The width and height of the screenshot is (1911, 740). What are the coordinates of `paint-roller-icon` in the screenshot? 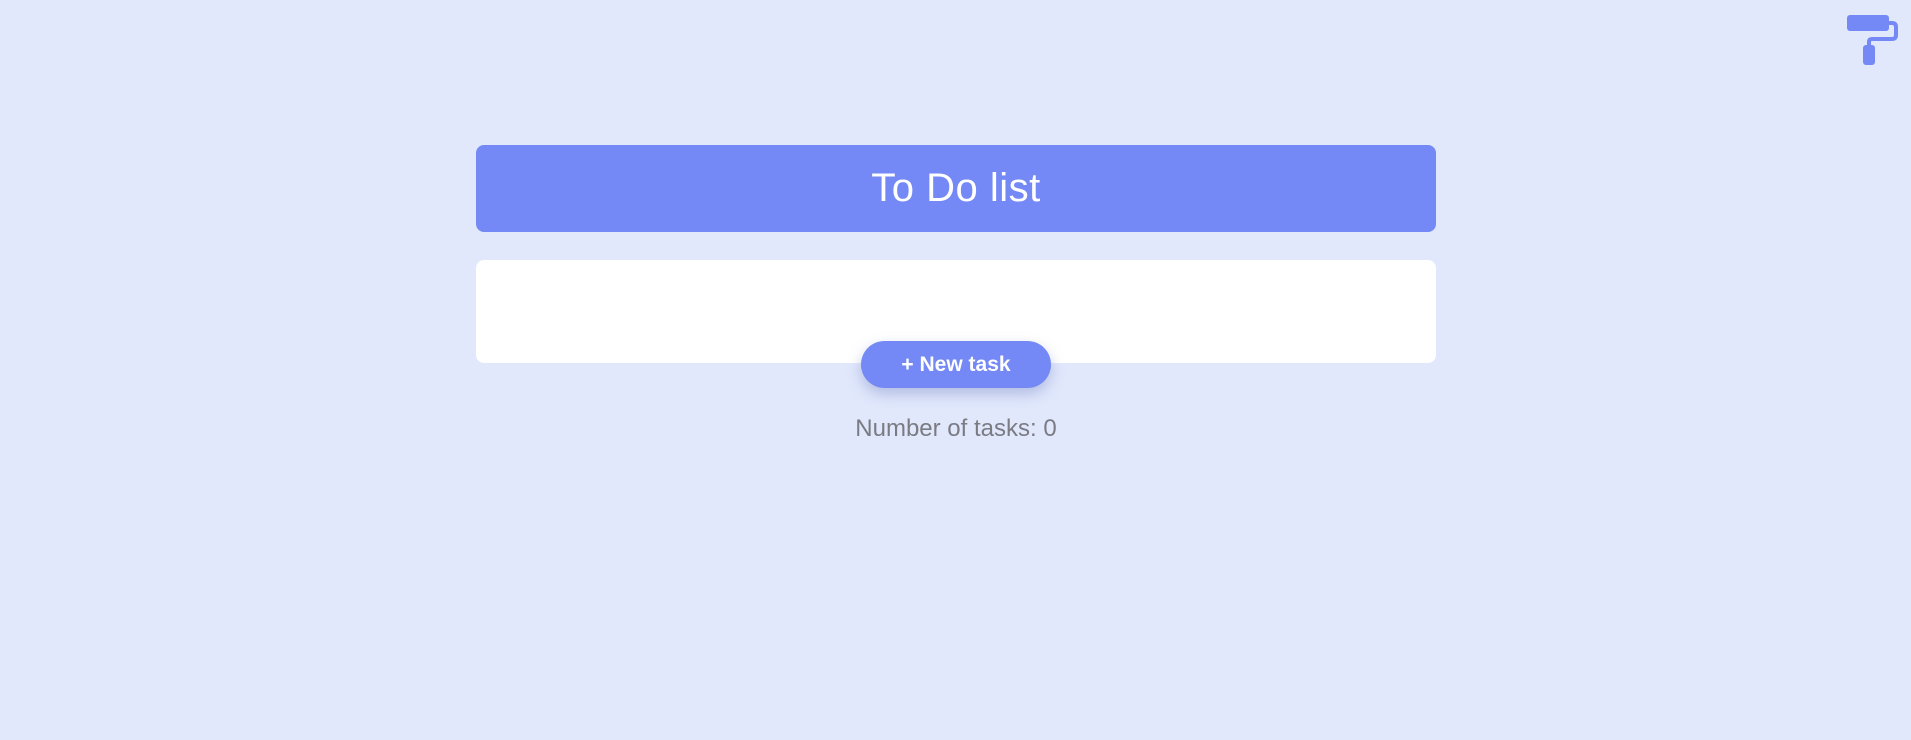 It's located at (1872, 40).